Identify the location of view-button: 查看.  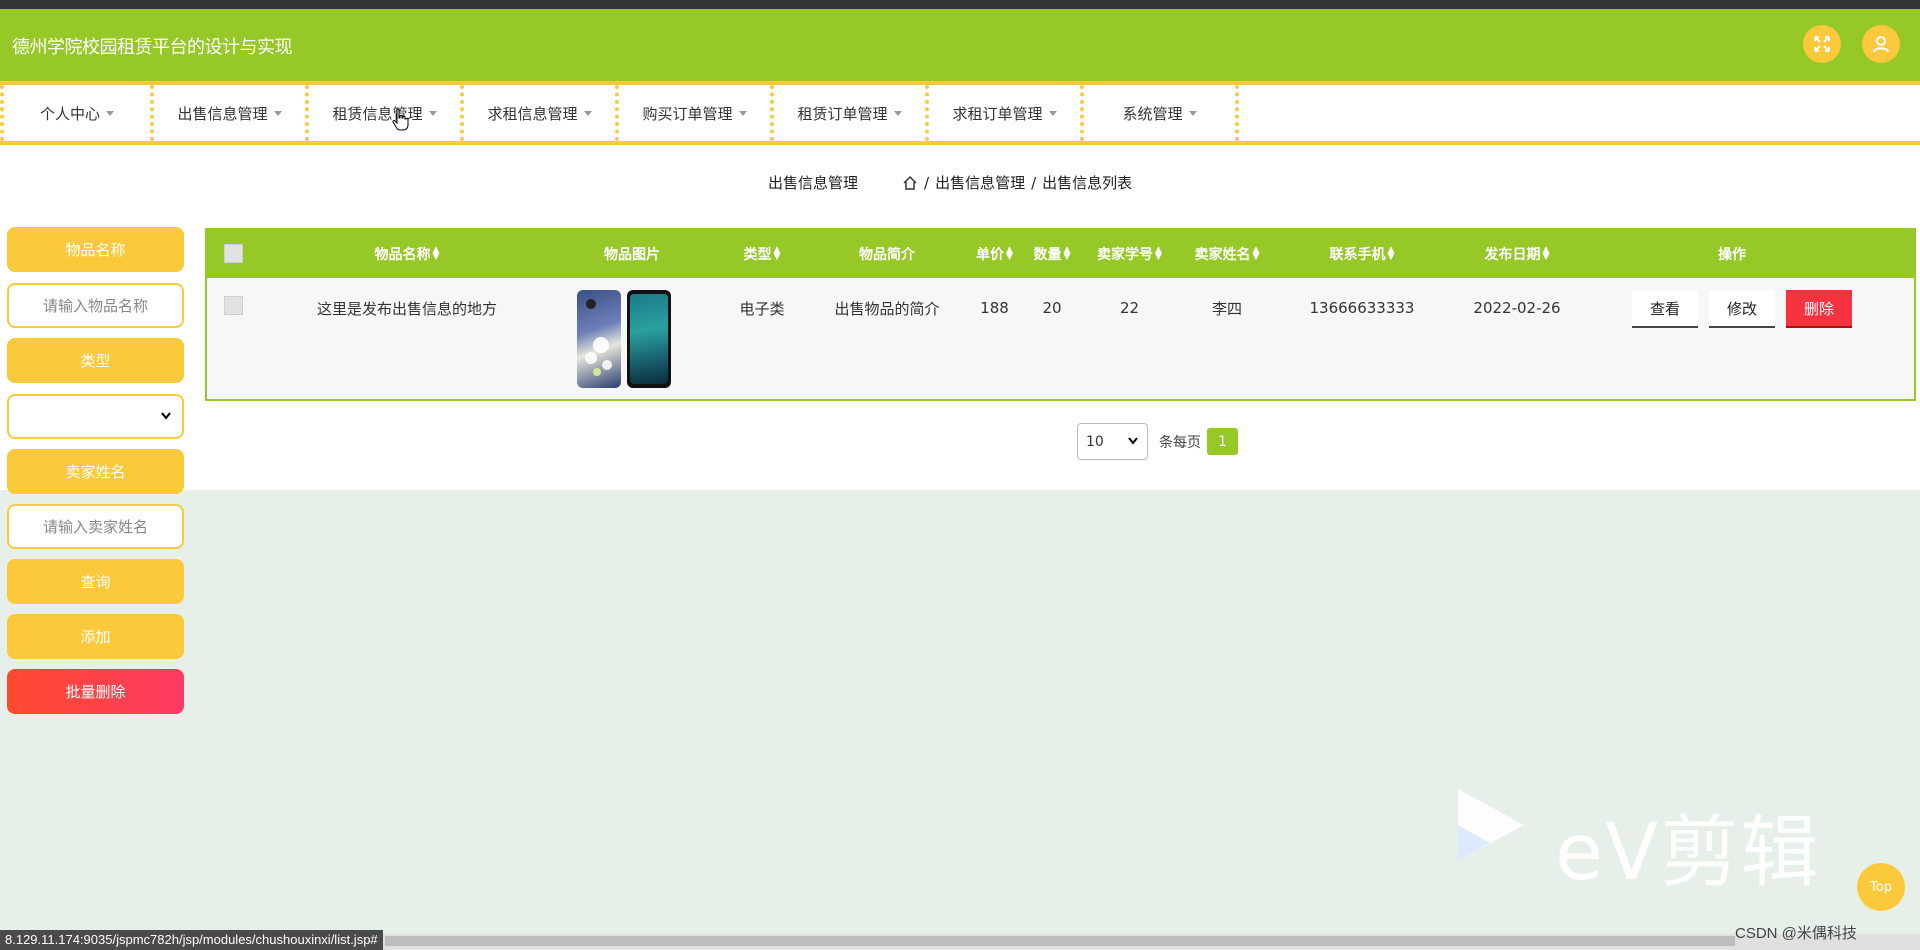
(1665, 309).